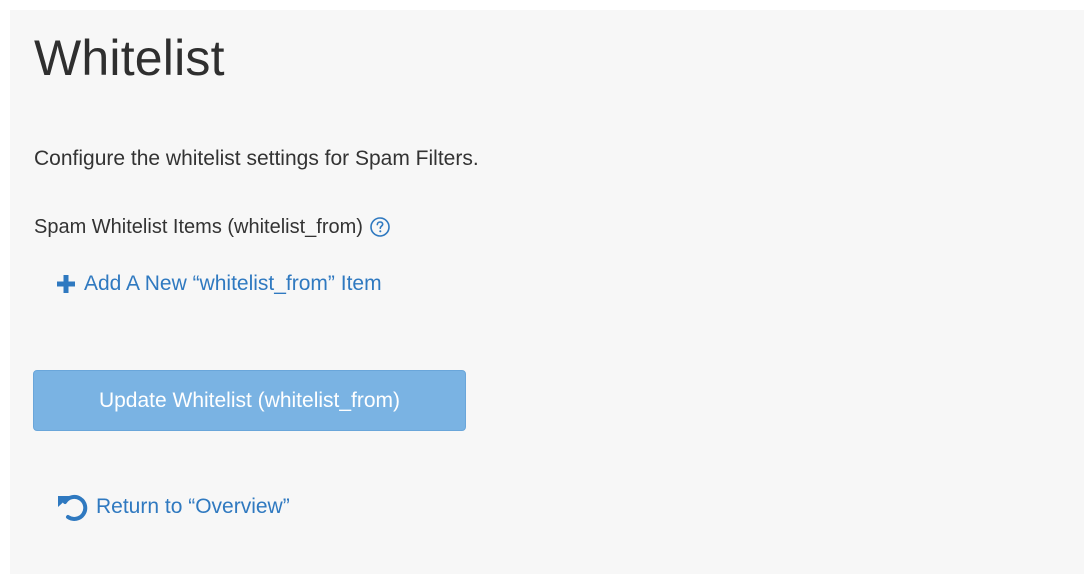 This screenshot has height=574, width=1084. What do you see at coordinates (129, 58) in the screenshot?
I see `page-title: Whitelist` at bounding box center [129, 58].